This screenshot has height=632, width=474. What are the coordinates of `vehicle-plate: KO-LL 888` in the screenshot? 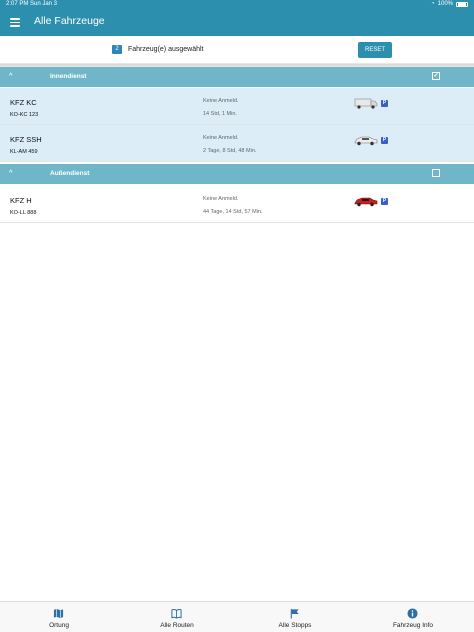 It's located at (23, 213).